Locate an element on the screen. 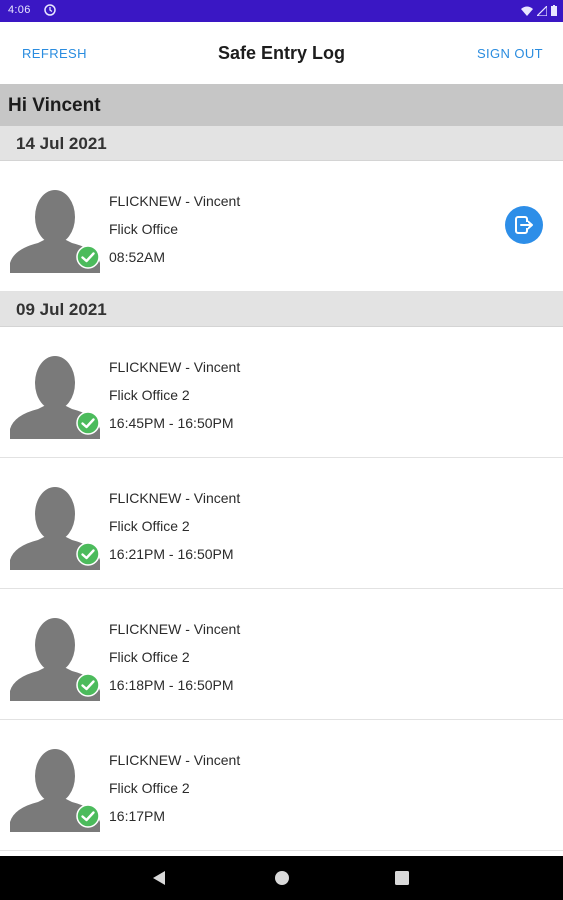  status-bar: 4:06 is located at coordinates (281, 11).